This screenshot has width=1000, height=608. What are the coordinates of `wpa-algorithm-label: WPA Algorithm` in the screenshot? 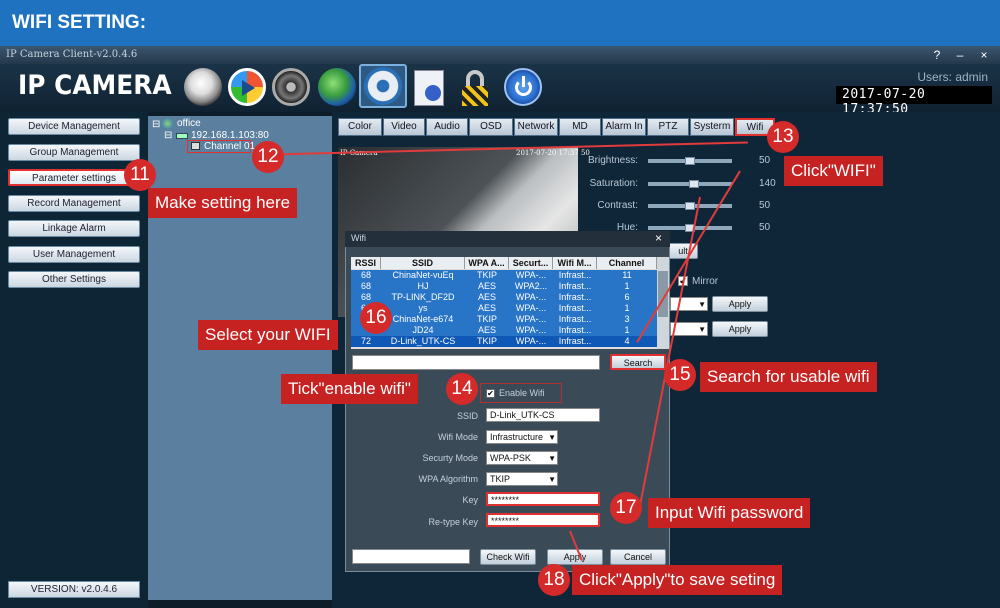 It's located at (448, 479).